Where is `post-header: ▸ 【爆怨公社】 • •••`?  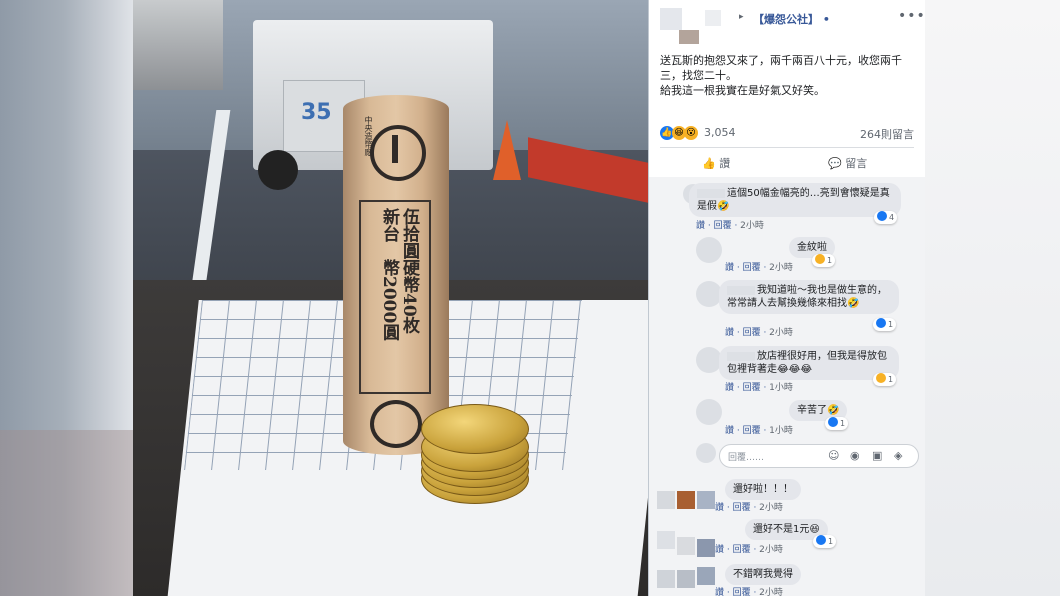 post-header: ▸ 【爆怨公社】 • ••• is located at coordinates (787, 24).